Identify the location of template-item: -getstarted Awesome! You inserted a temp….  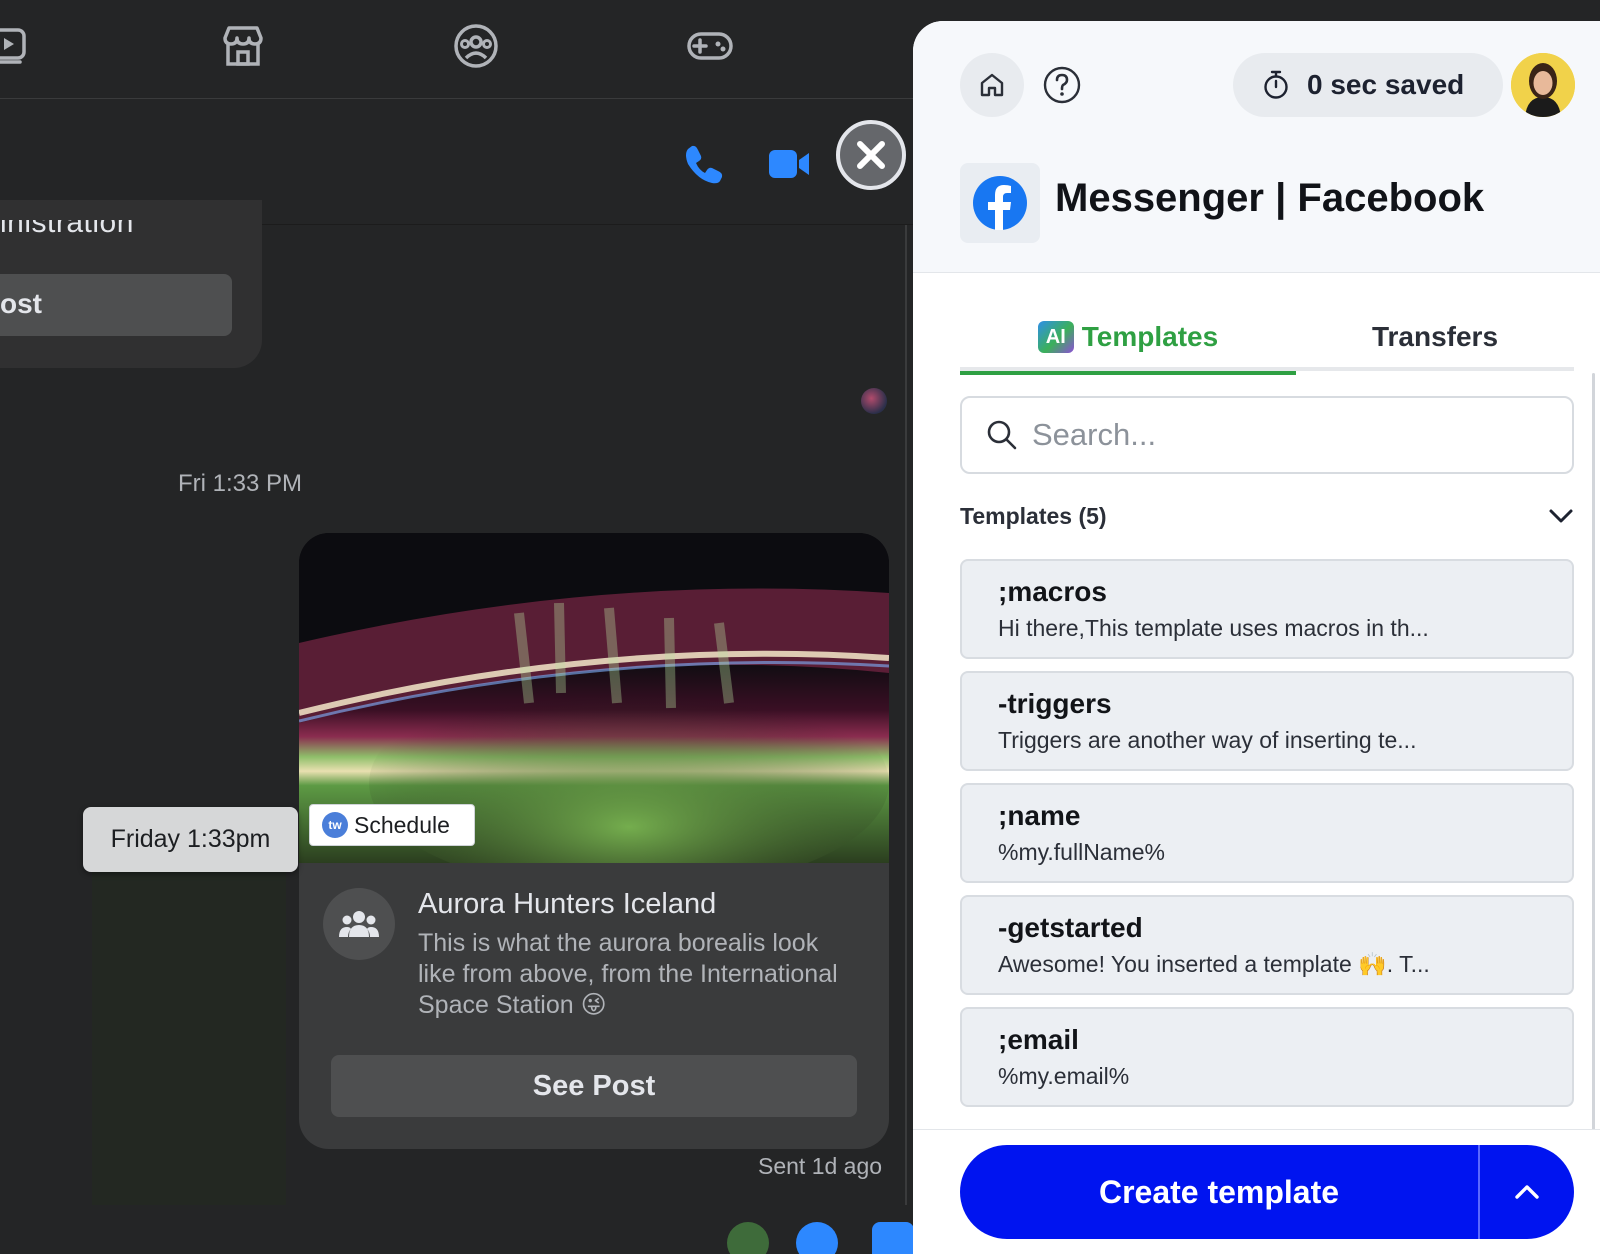
(1267, 945).